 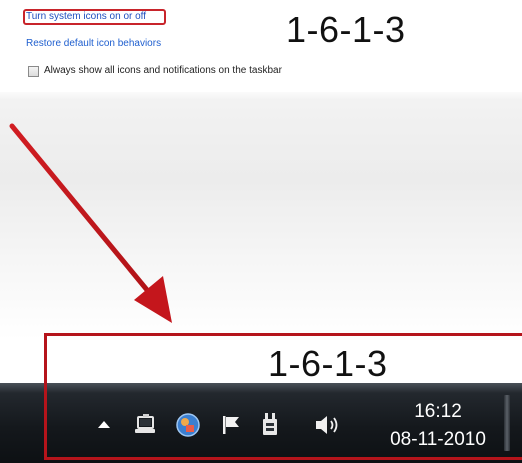 What do you see at coordinates (93, 44) in the screenshot?
I see `restore-default-icon-behaviors-link: Restore default icon behaviors` at bounding box center [93, 44].